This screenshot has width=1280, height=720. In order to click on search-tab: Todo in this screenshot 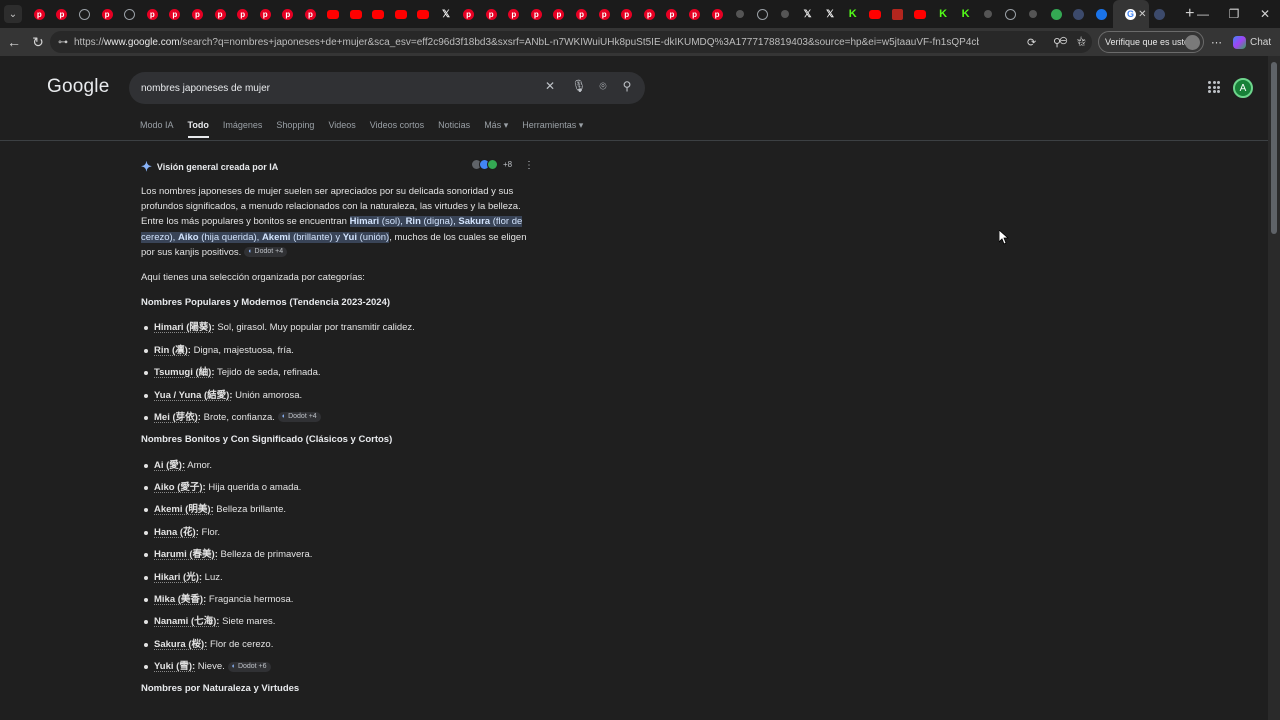, I will do `click(198, 129)`.